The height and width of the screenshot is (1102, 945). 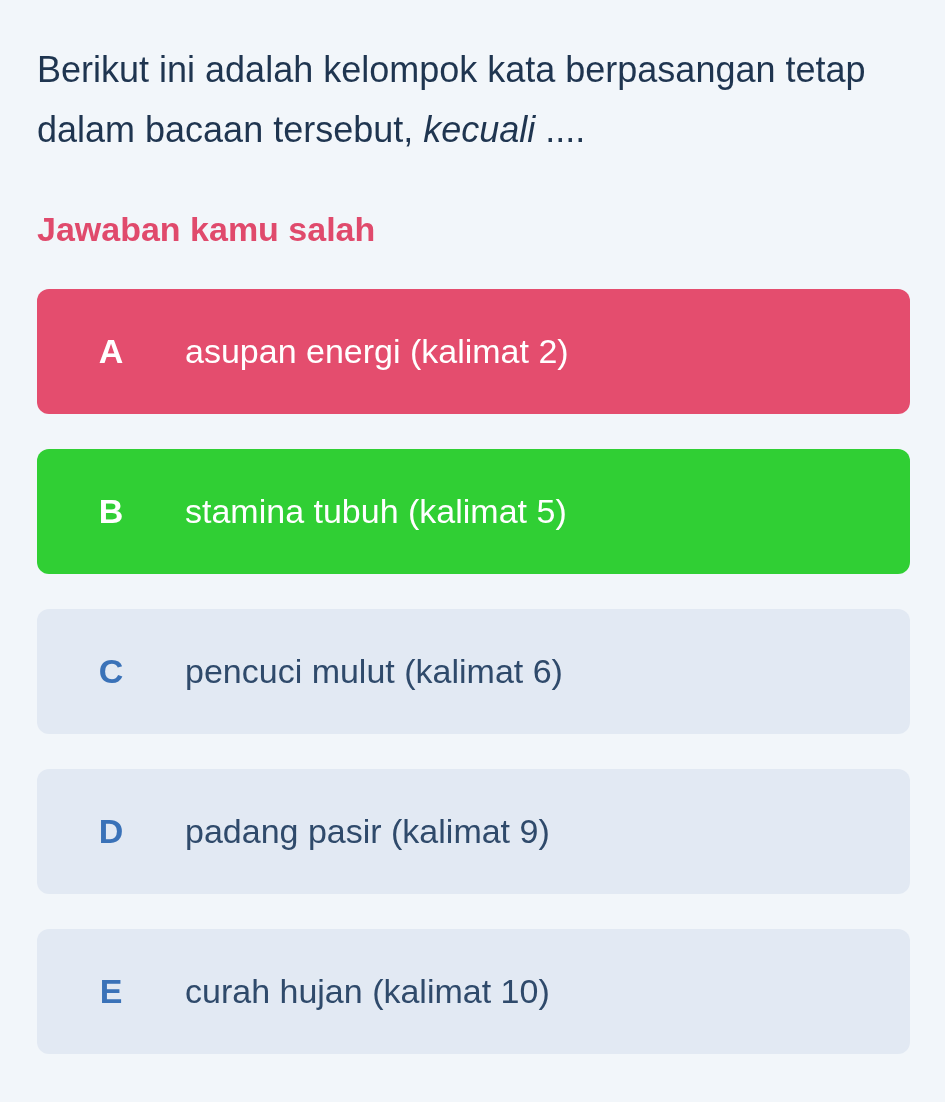 What do you see at coordinates (207, 229) in the screenshot?
I see `feedback-text: Jawaban kamu salah` at bounding box center [207, 229].